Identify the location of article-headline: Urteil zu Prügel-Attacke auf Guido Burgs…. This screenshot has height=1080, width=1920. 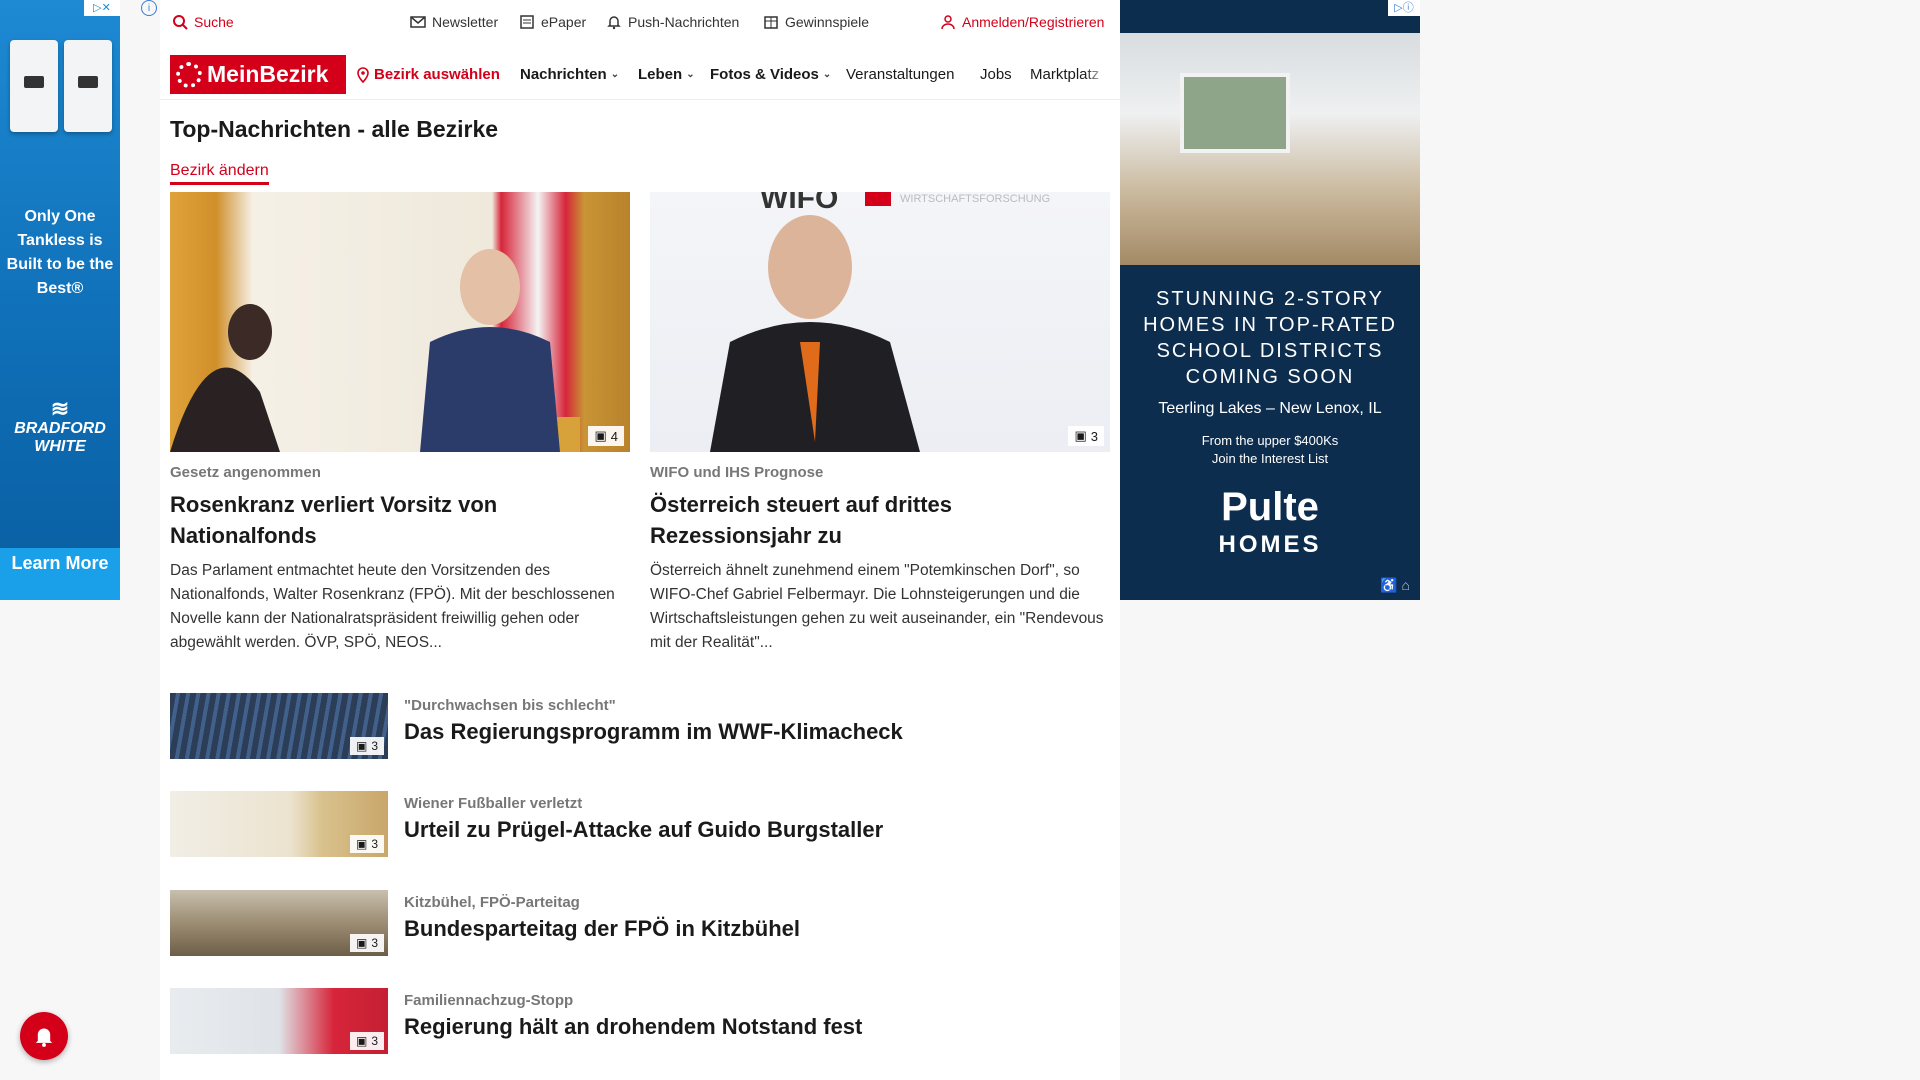
(643, 830).